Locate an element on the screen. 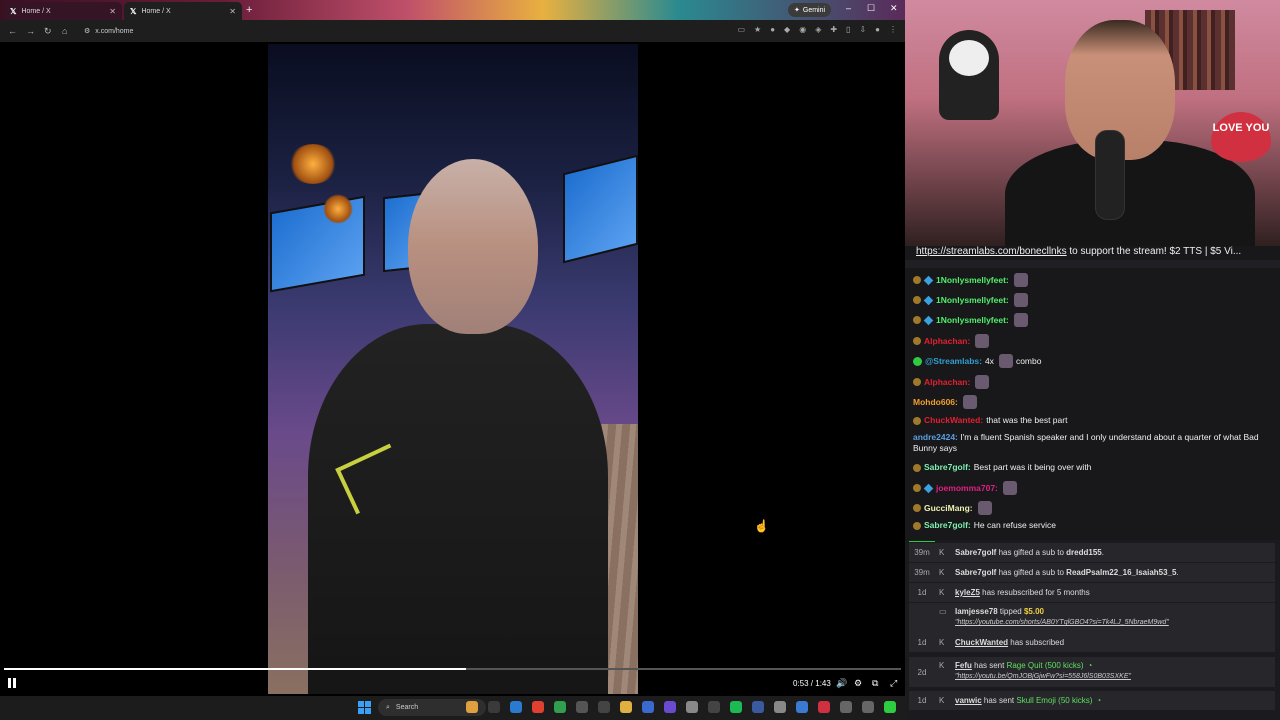  chat-username: GucciMang: is located at coordinates (948, 508).